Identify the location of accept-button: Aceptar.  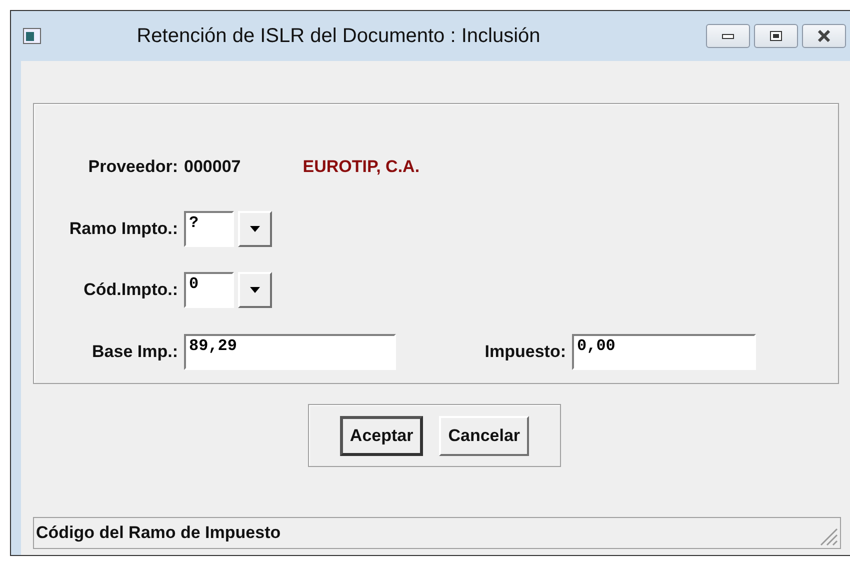
(382, 436).